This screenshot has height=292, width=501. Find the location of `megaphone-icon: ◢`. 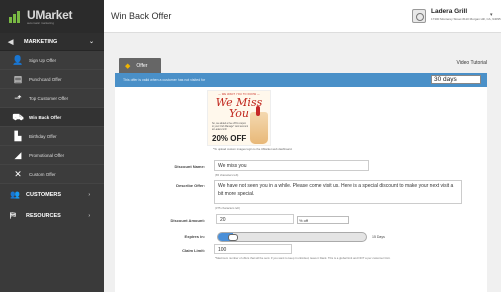

megaphone-icon: ◢ is located at coordinates (18, 154).